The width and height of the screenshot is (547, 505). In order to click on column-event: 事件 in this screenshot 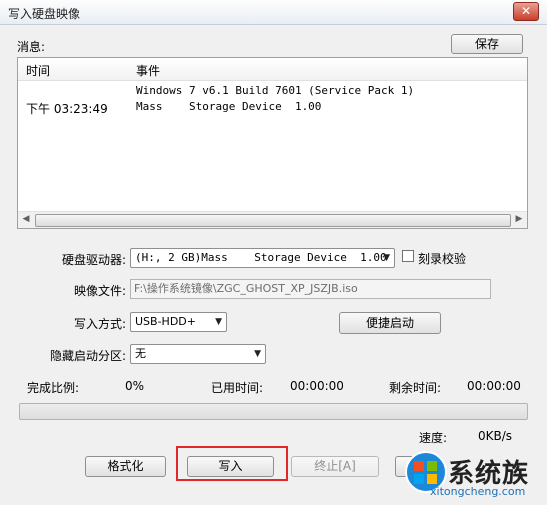, I will do `click(148, 70)`.